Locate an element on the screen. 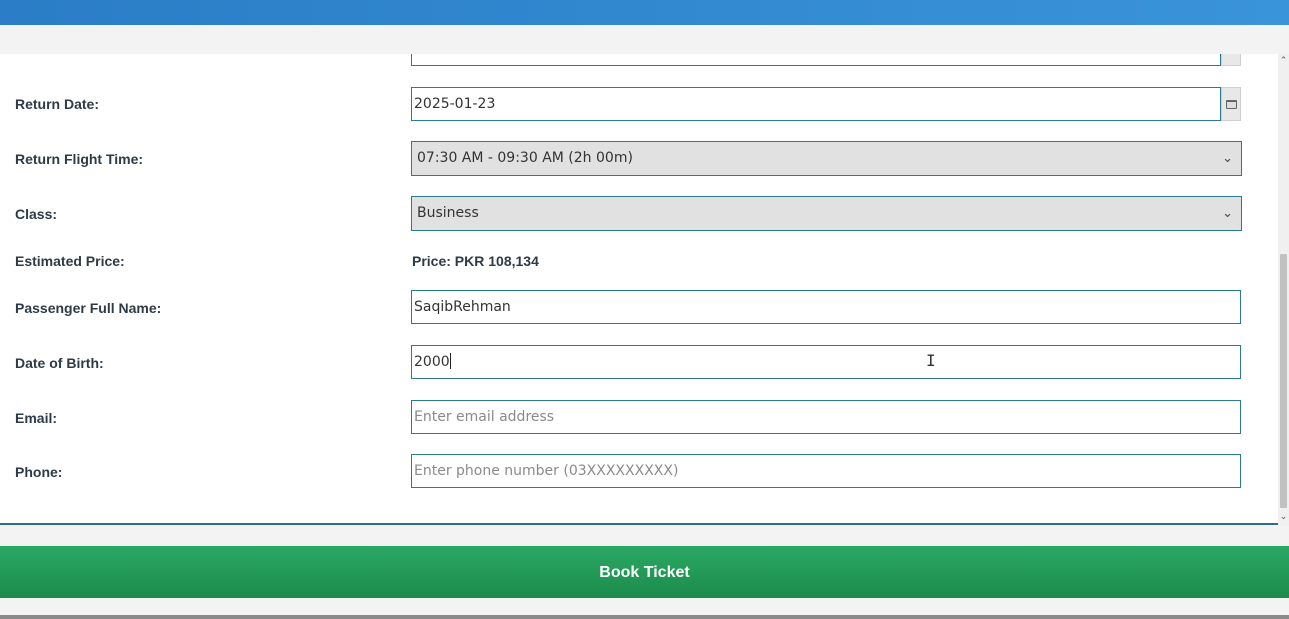 The image size is (1289, 619). email-input: Enter email address is located at coordinates (826, 417).